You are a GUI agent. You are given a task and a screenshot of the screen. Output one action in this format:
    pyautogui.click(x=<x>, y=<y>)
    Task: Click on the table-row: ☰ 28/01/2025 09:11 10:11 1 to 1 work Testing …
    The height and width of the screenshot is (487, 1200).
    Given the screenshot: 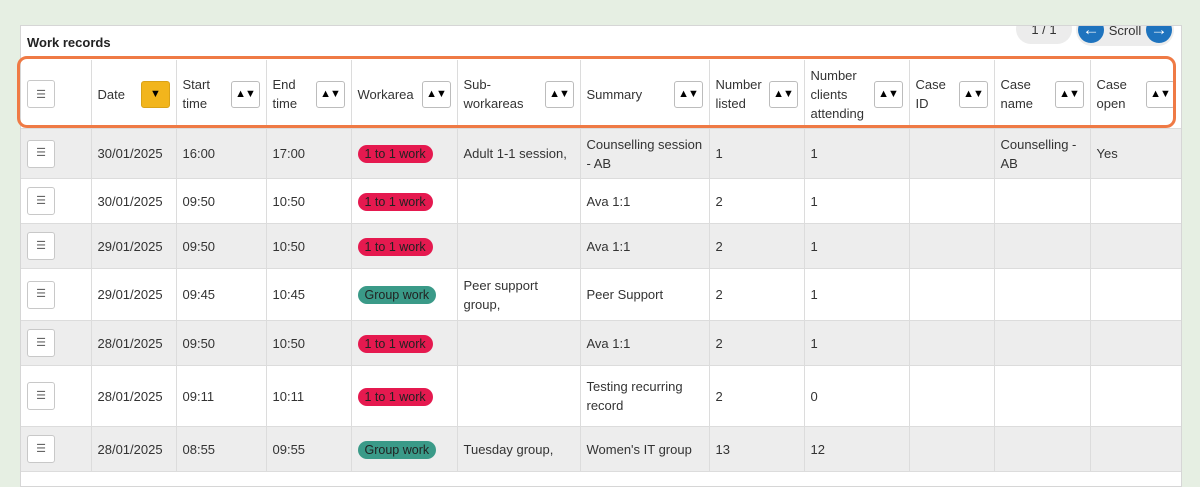 What is the action you would take?
    pyautogui.click(x=601, y=396)
    